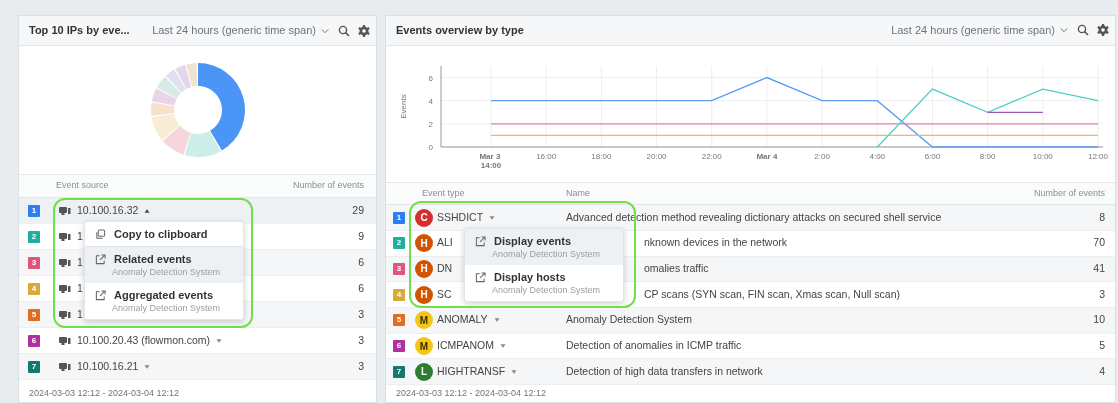  What do you see at coordinates (164, 301) in the screenshot?
I see `menu-item: Aggregated events Anomaly Detection System` at bounding box center [164, 301].